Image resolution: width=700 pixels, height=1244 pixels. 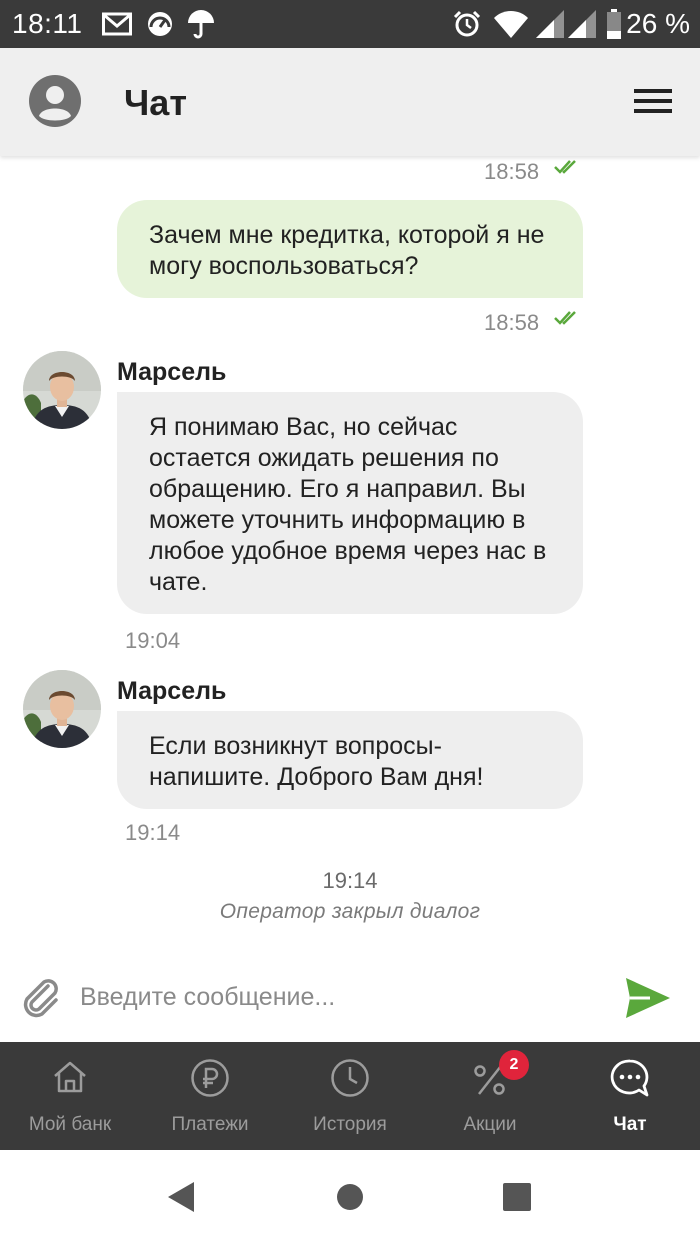 I want to click on signal-icon, so click(x=550, y=24).